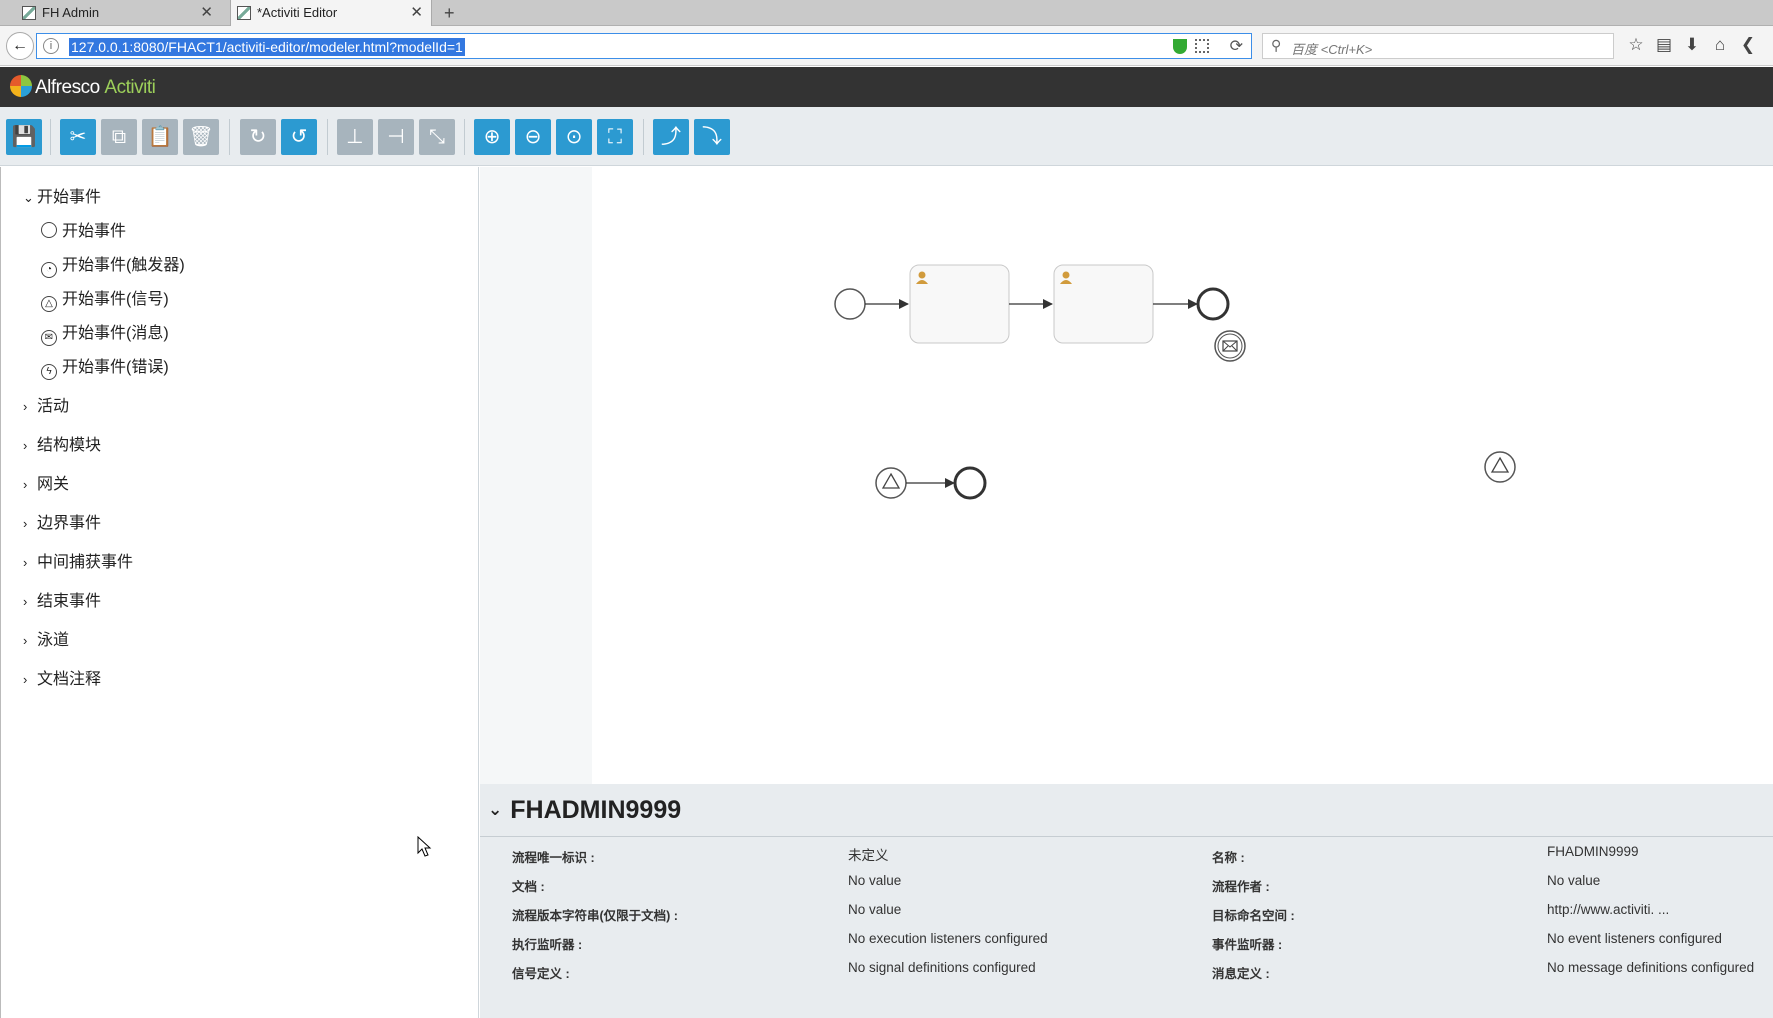  Describe the element at coordinates (46, 482) in the screenshot. I see `palette-group-gateways: › 网关` at that location.